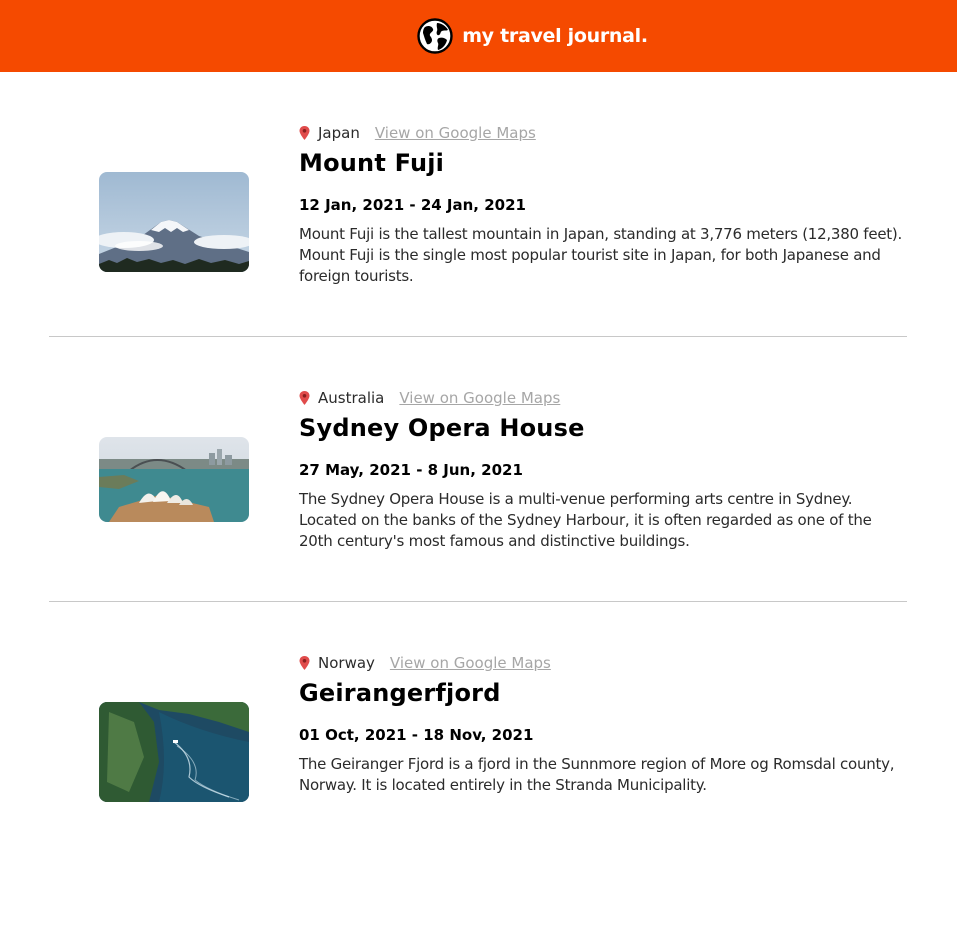 The height and width of the screenshot is (950, 957). Describe the element at coordinates (174, 222) in the screenshot. I see `mount-fuji-photo` at that location.